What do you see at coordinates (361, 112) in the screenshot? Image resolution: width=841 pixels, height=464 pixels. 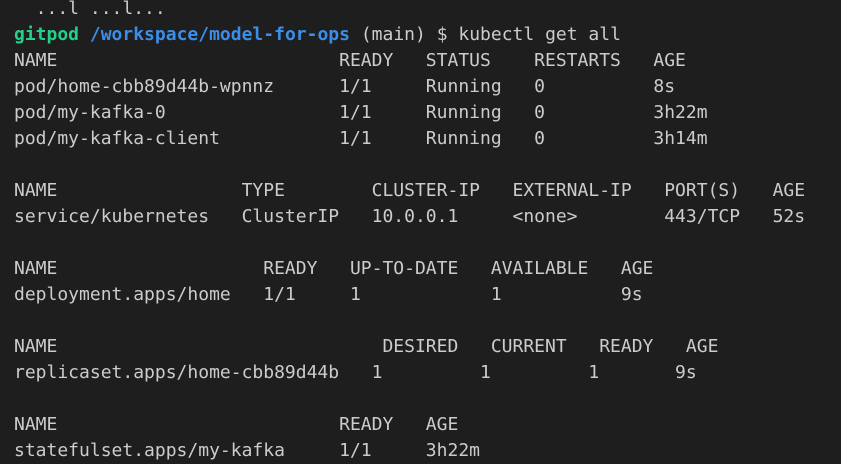 I see `output-line: pod/my-kafka-0 1/1 Running 0 3h22m` at bounding box center [361, 112].